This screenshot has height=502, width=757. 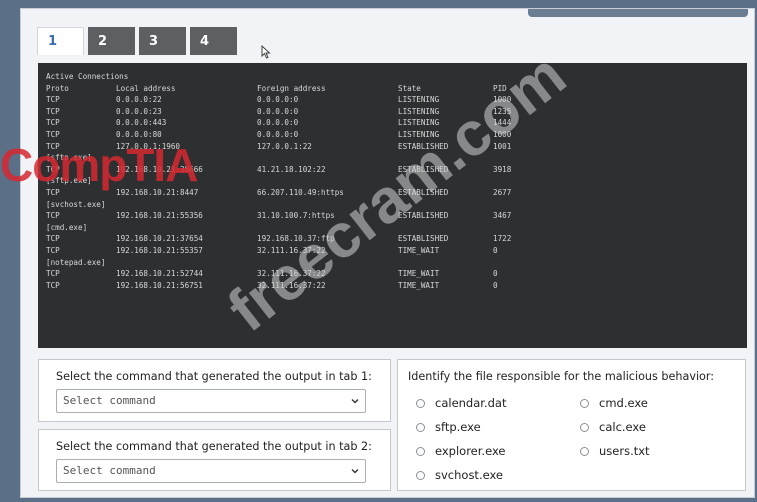 I want to click on process-name-line: [notepad.exe], so click(x=76, y=262).